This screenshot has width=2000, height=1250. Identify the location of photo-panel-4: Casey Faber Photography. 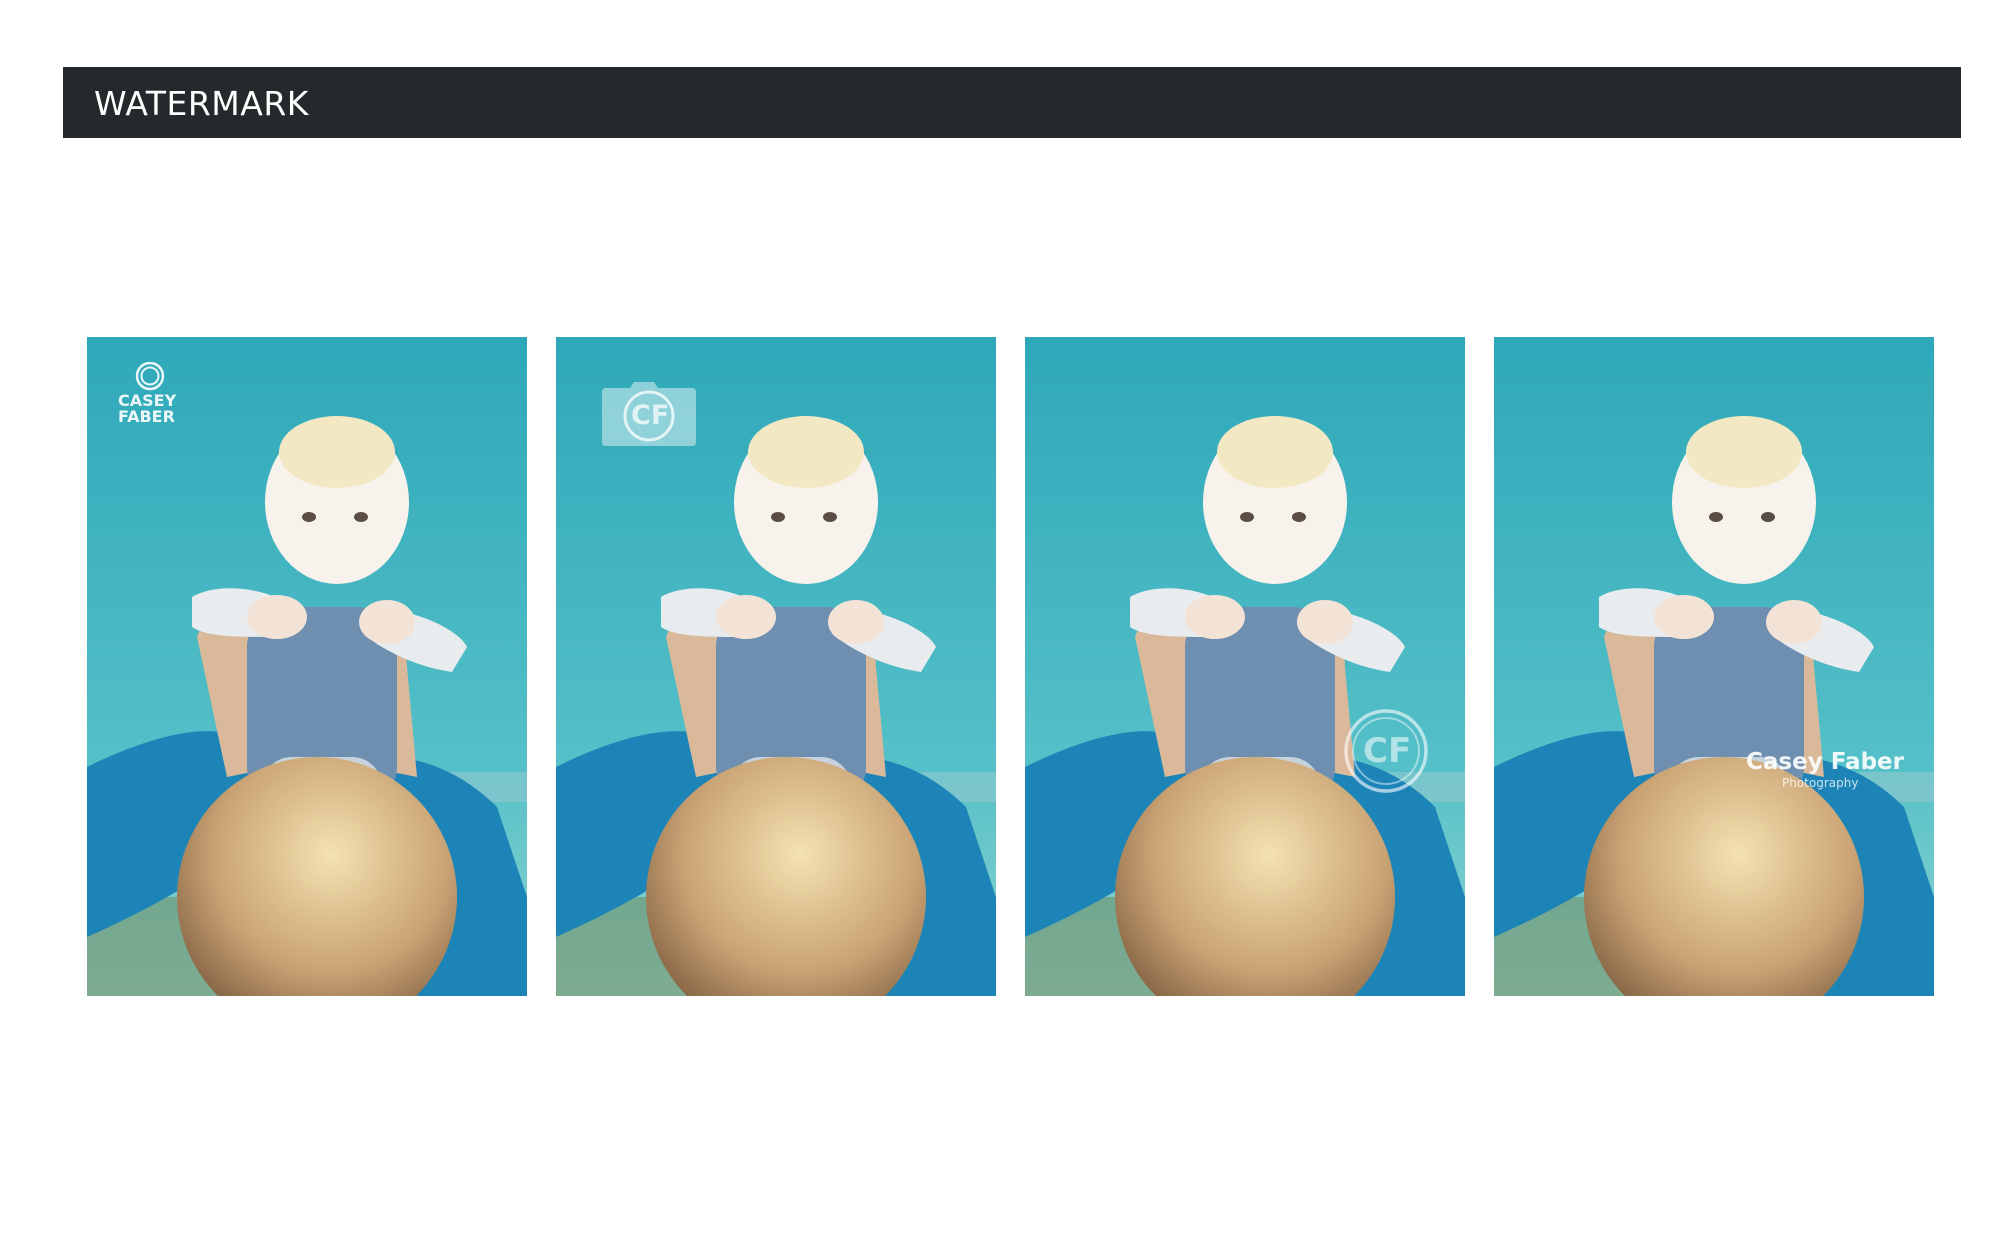
(1714, 666).